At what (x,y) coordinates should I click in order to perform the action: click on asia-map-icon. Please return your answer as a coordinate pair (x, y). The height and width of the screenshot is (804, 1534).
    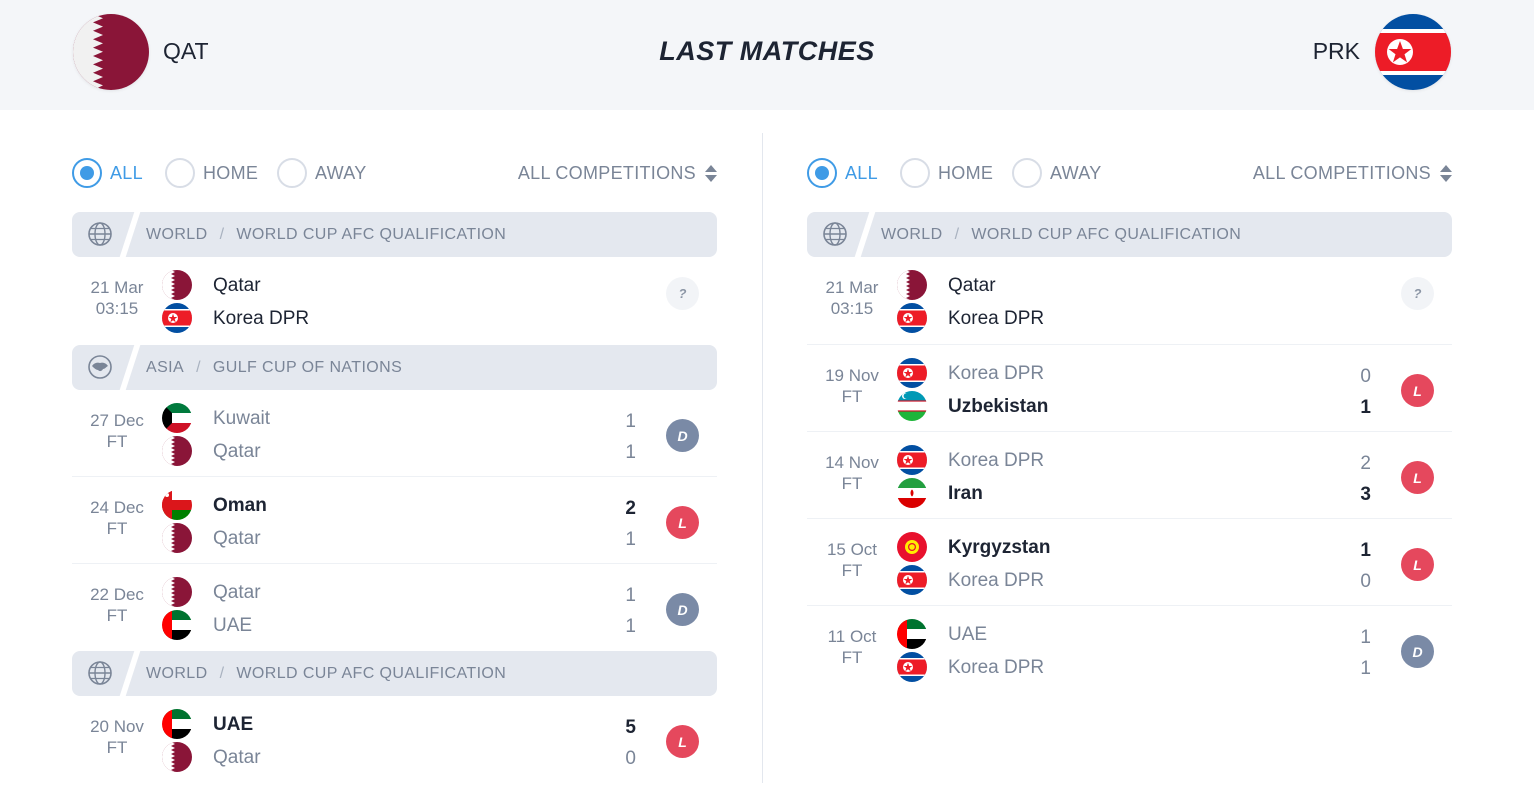
    Looking at the image, I should click on (100, 367).